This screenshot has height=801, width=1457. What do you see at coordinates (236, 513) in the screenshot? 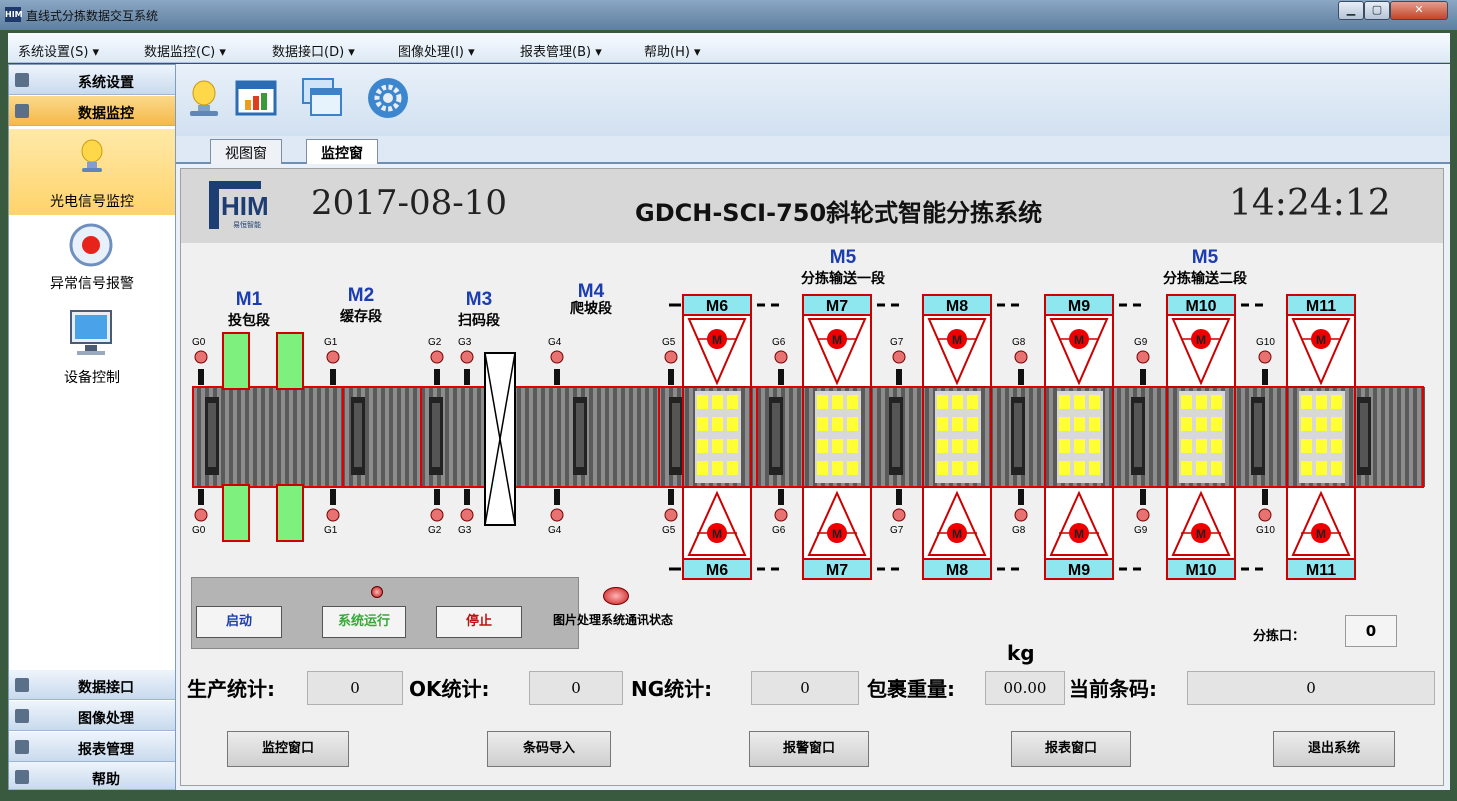
I see `infeed-belt-bottom` at bounding box center [236, 513].